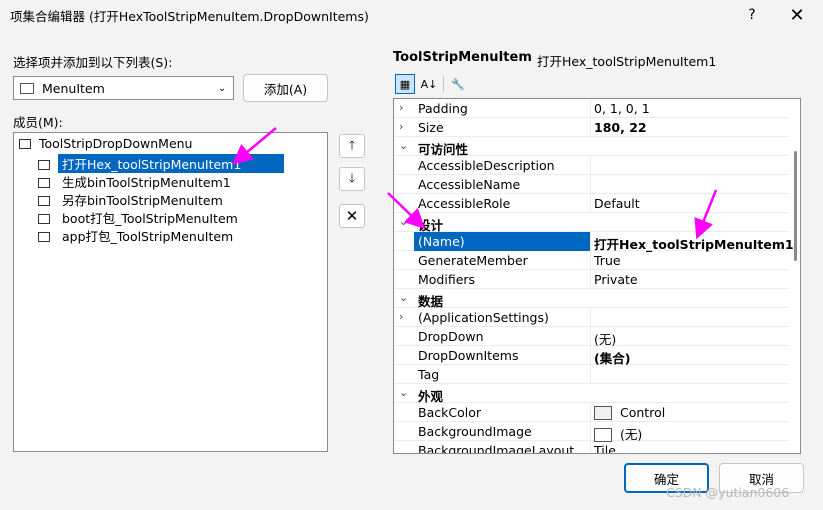 The image size is (823, 510). Describe the element at coordinates (591, 337) in the screenshot. I see `property-row: DropDown (无)` at that location.